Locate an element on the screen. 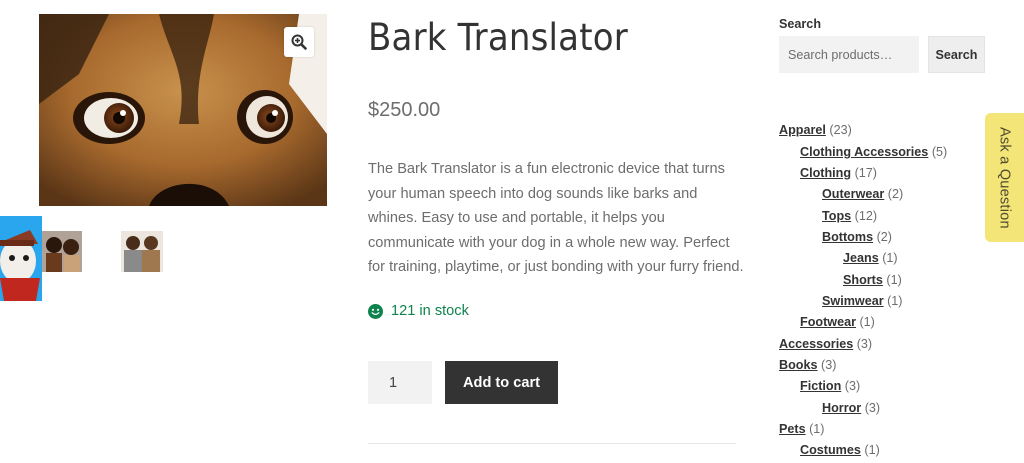  category-item: Tops (12) is located at coordinates (849, 216).